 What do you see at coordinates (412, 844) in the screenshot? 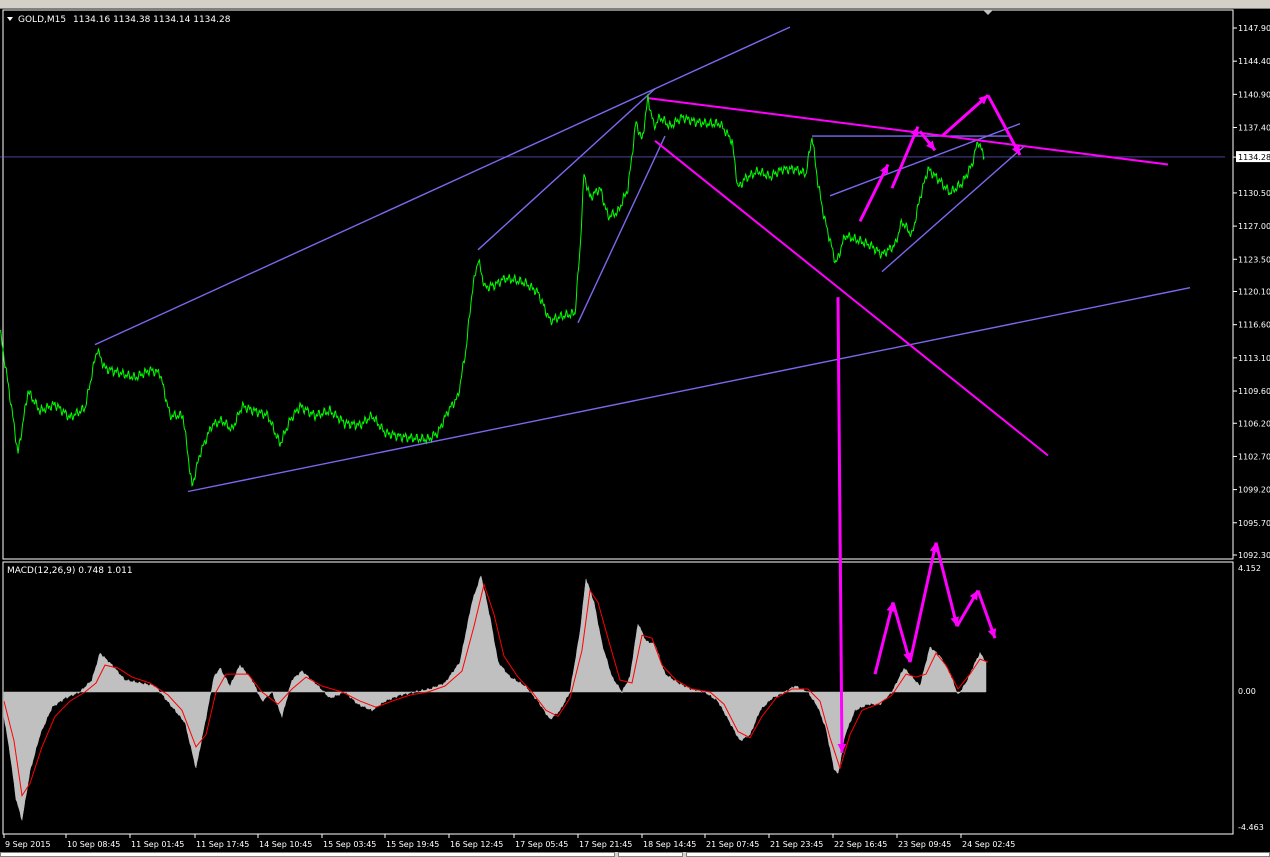
I see `time-label: 15 Sep 19:45` at bounding box center [412, 844].